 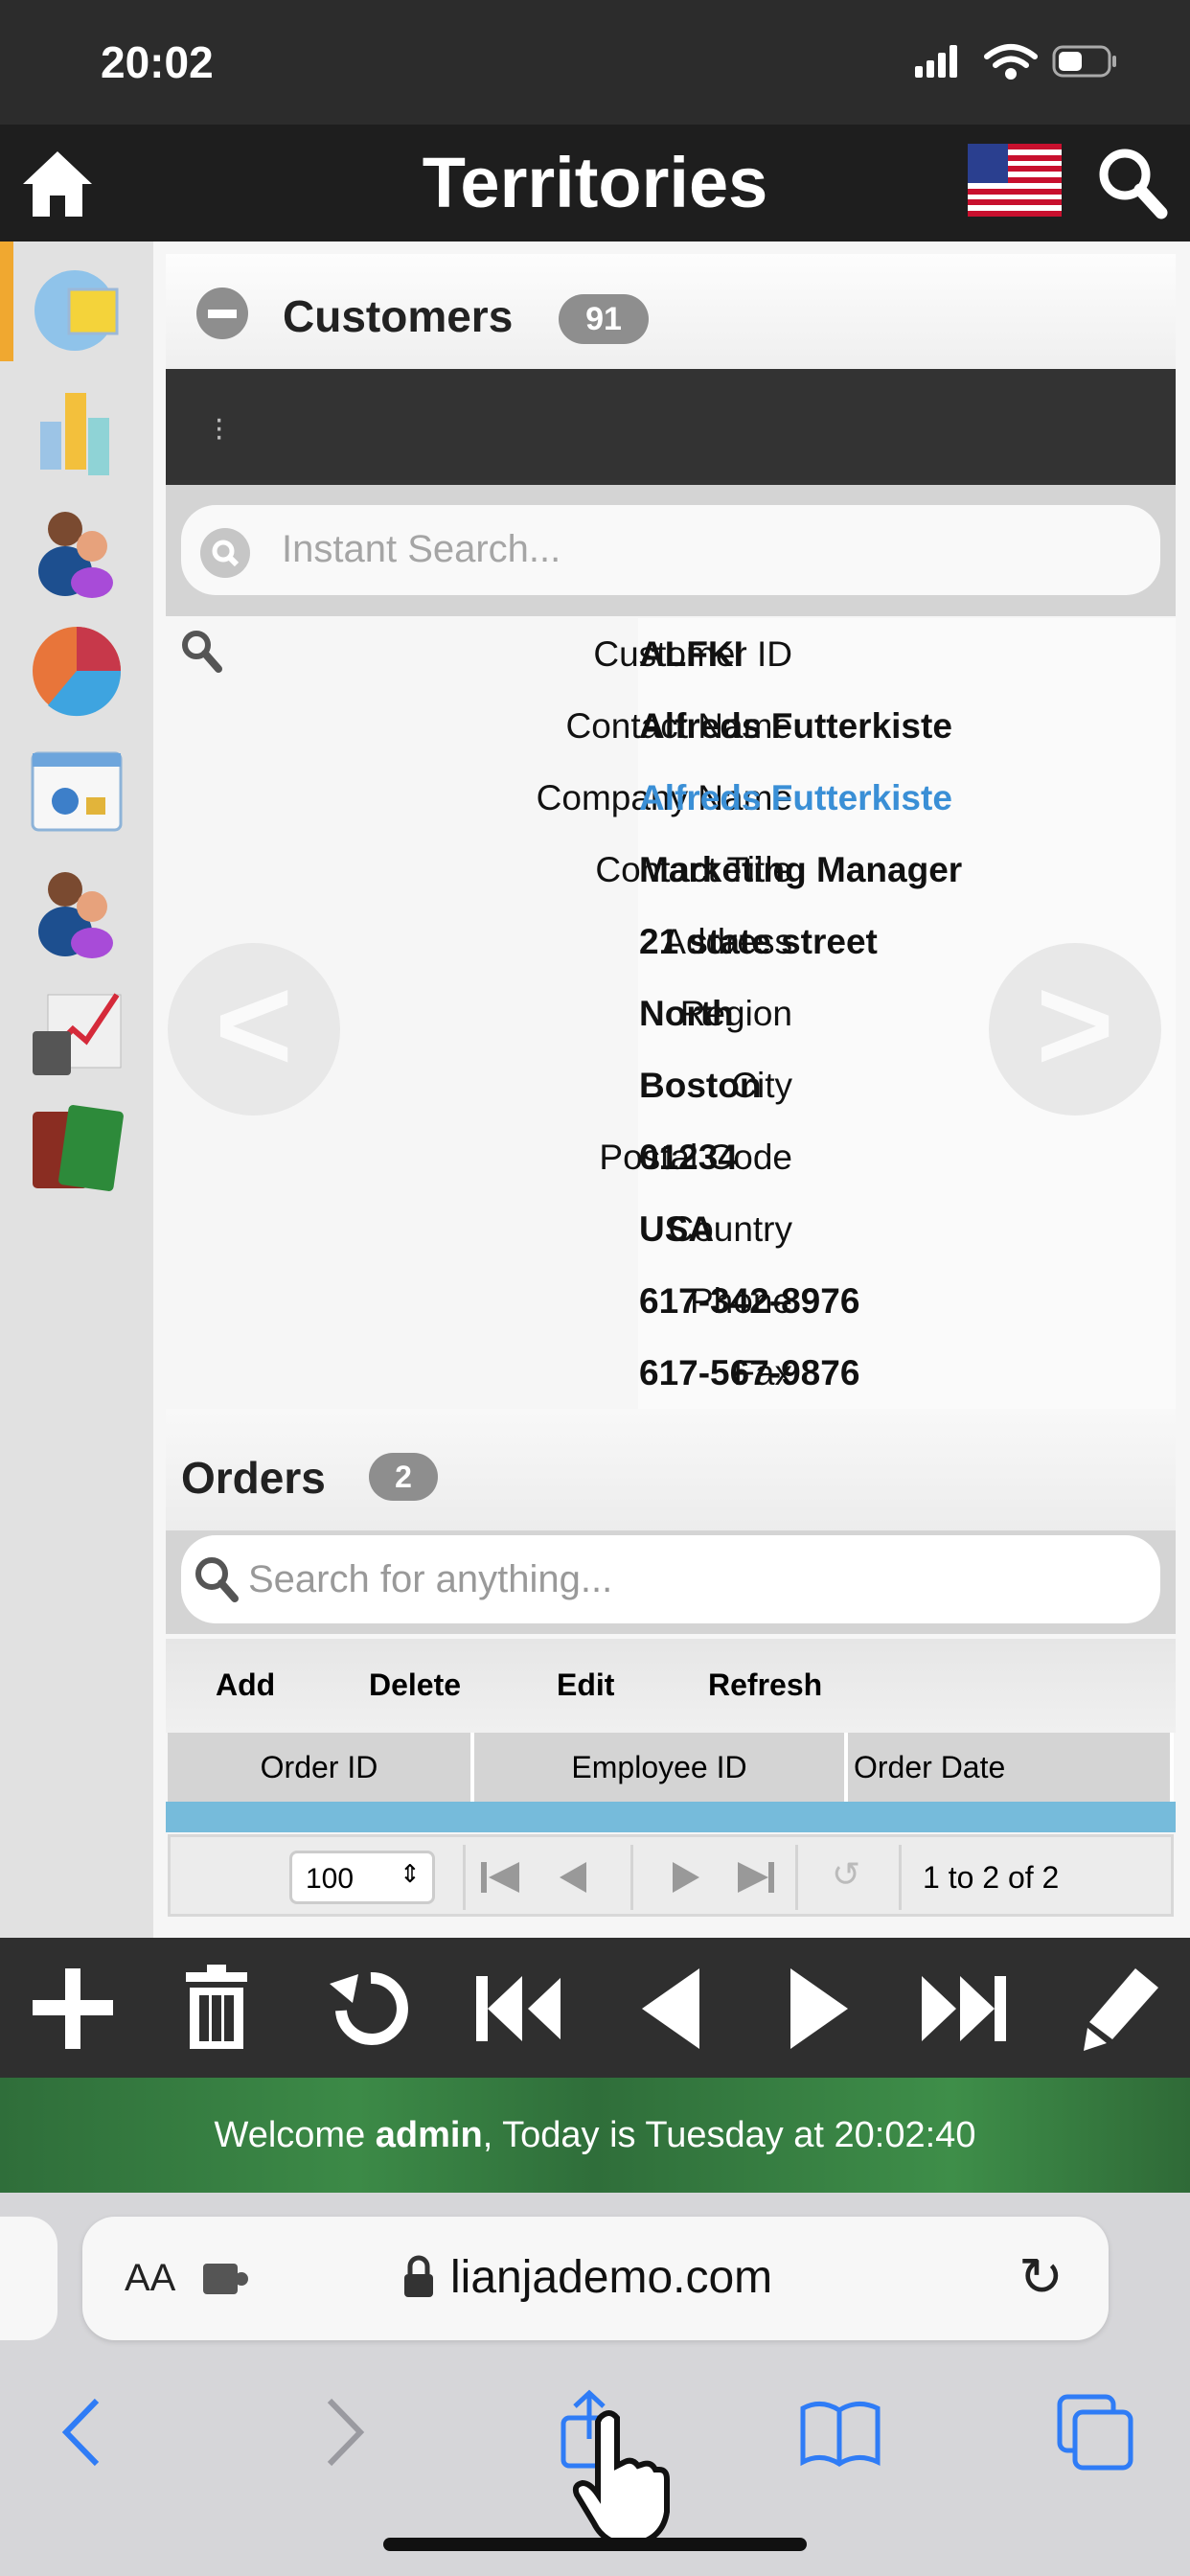 I want to click on username: admin, so click(x=429, y=2135).